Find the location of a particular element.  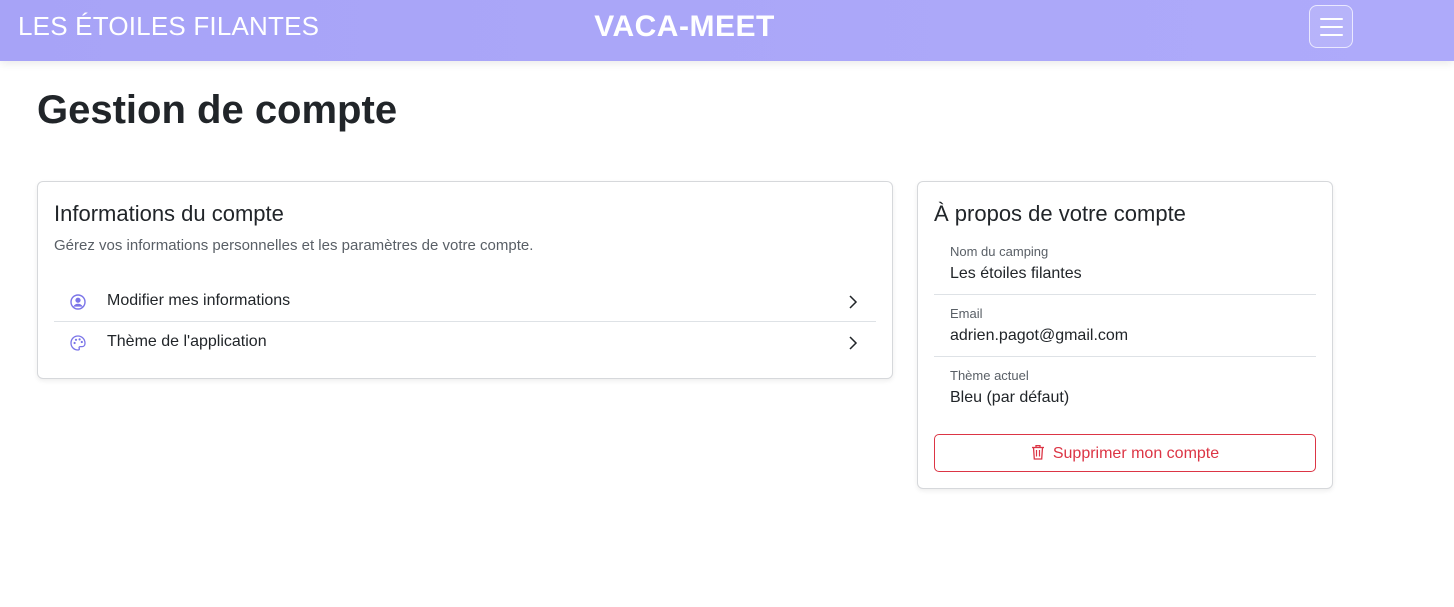

app-theme-label: Thème de l'application is located at coordinates (187, 341).